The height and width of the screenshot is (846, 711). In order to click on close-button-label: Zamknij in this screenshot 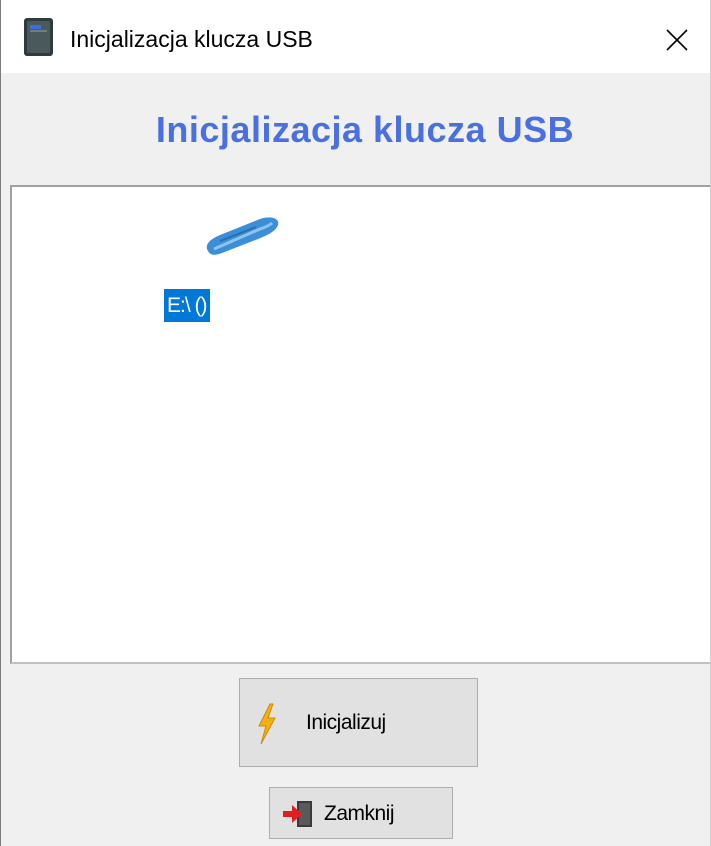, I will do `click(359, 813)`.